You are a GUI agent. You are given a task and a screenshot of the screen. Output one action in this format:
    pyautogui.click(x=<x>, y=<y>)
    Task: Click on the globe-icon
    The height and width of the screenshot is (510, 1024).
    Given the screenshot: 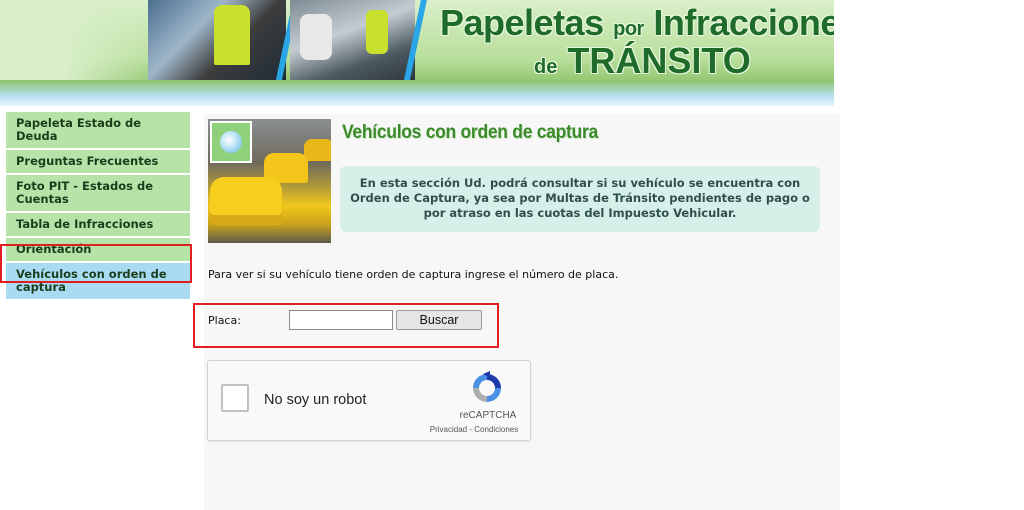 What is the action you would take?
    pyautogui.click(x=231, y=142)
    